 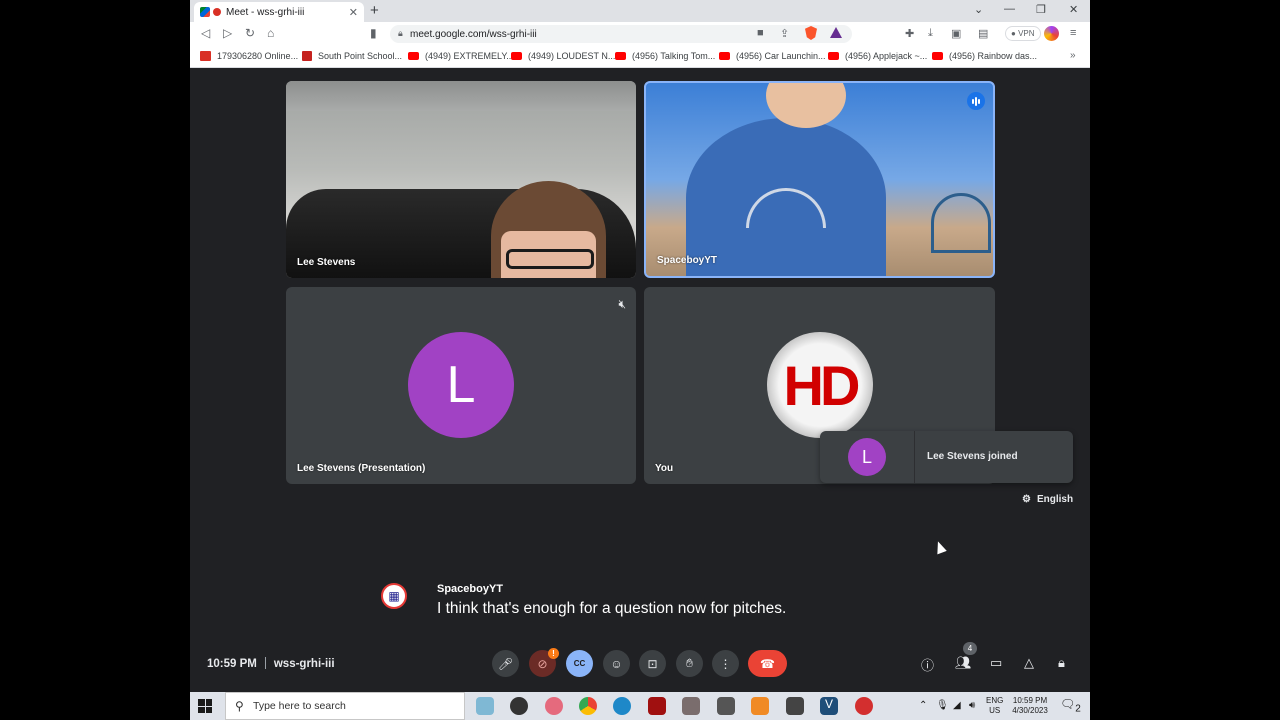 I want to click on search-placeholder: Type here to search, so click(x=299, y=706).